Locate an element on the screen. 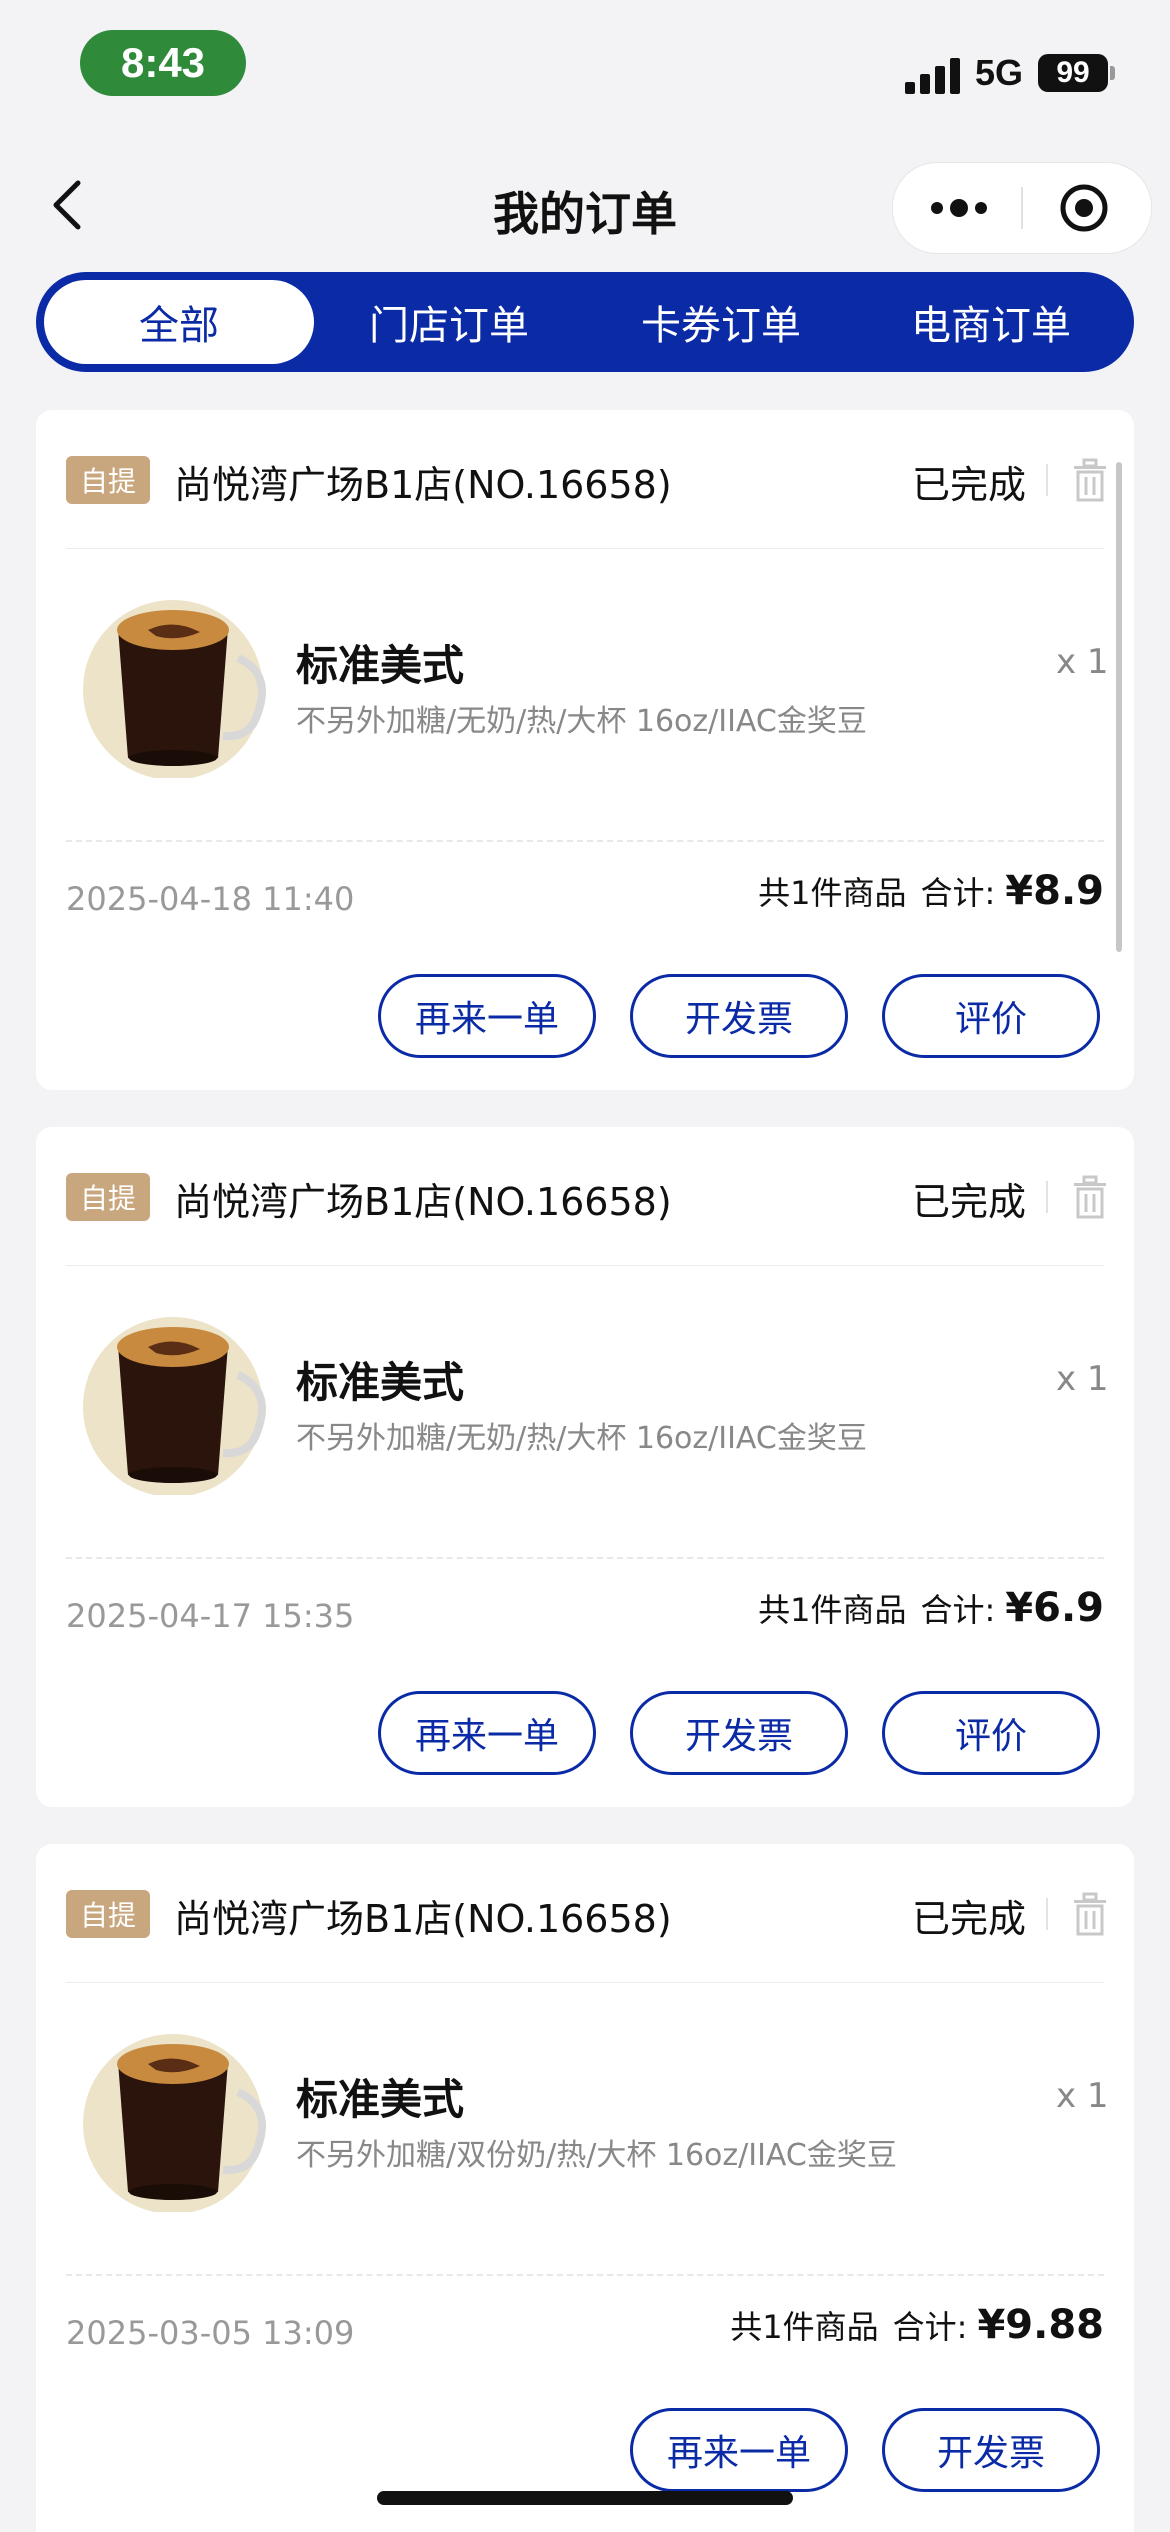 This screenshot has height=2532, width=1170. network-label: 5G is located at coordinates (999, 72).